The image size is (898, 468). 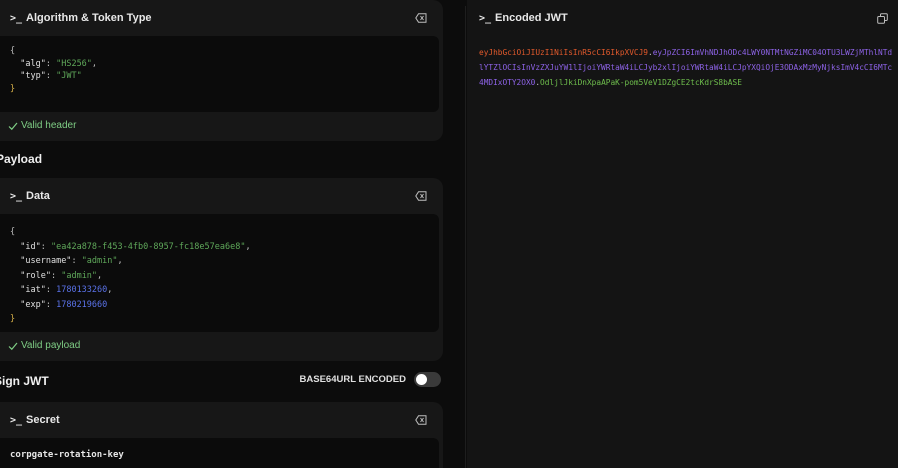 I want to click on jwt-header-part: eyJhbGciOiJIUzI1NiIsInR5cCI6IkpXVCJ9, so click(x=563, y=52).